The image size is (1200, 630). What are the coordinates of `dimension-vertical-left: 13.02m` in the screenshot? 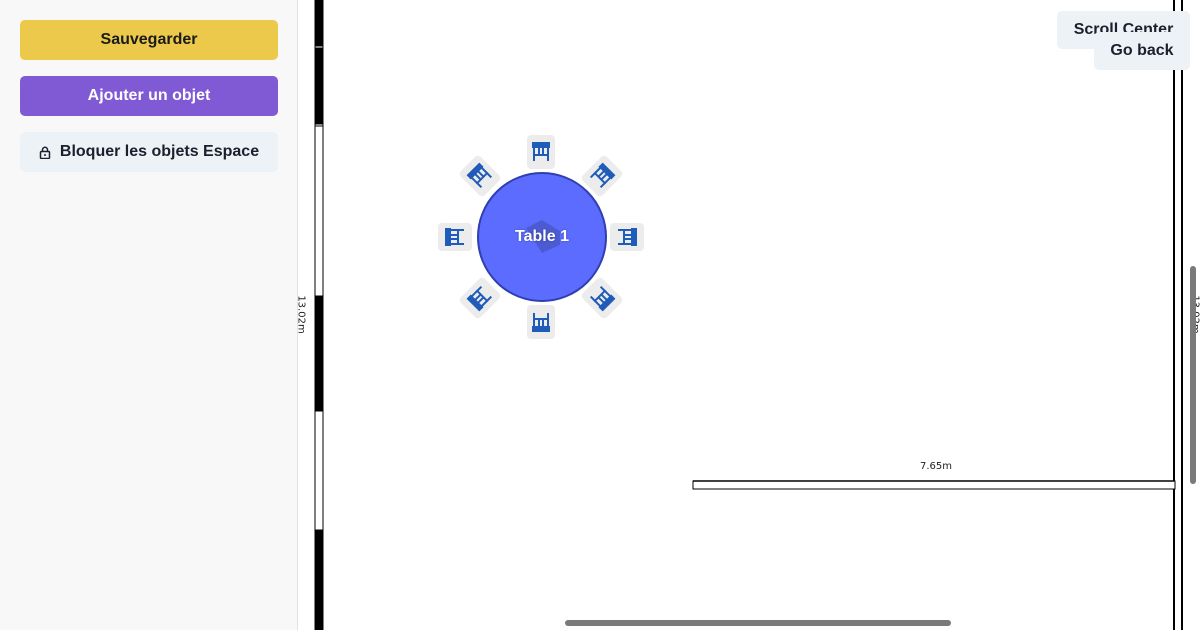 It's located at (301, 314).